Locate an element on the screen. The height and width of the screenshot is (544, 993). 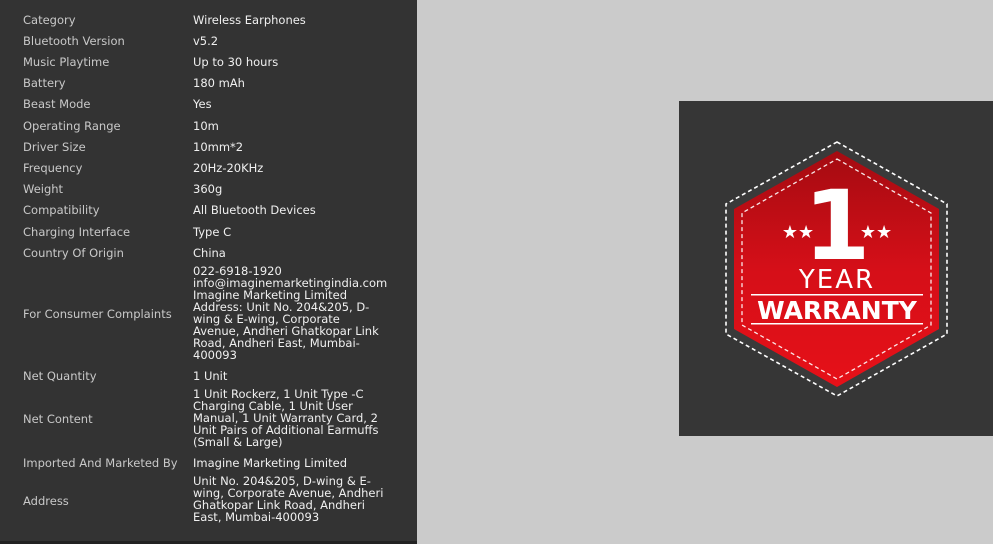
spec-value: Wireless Earphones is located at coordinates (249, 19).